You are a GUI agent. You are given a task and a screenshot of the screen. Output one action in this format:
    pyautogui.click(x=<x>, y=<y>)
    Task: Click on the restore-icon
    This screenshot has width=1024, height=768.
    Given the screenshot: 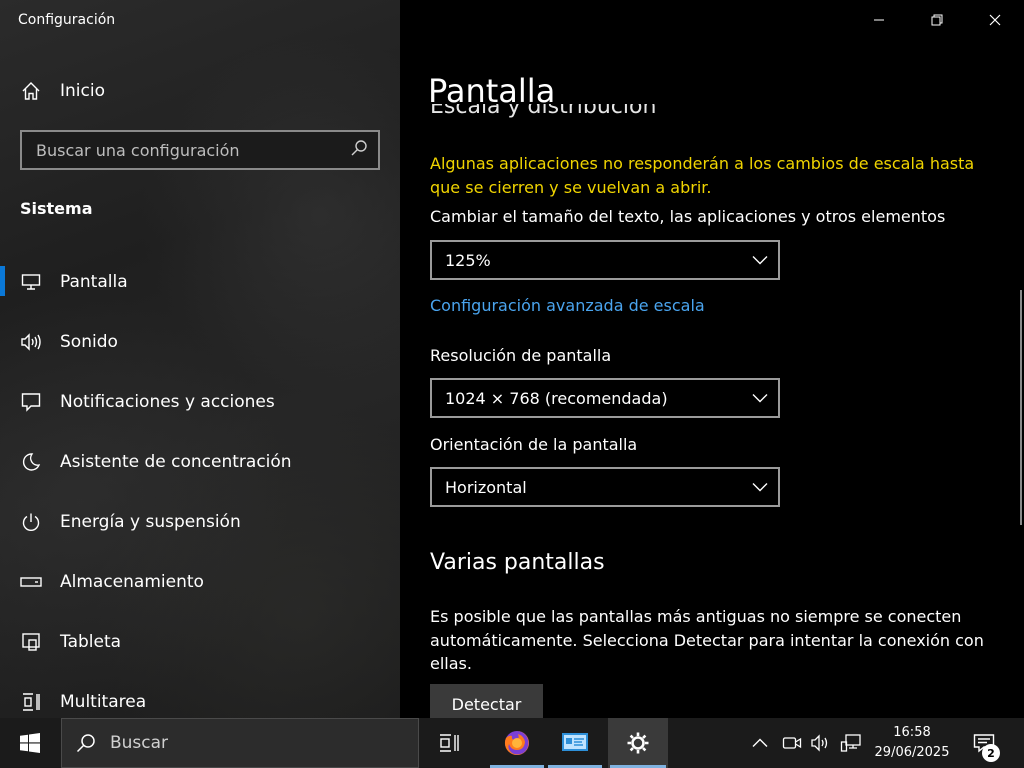 What is the action you would take?
    pyautogui.click(x=937, y=20)
    